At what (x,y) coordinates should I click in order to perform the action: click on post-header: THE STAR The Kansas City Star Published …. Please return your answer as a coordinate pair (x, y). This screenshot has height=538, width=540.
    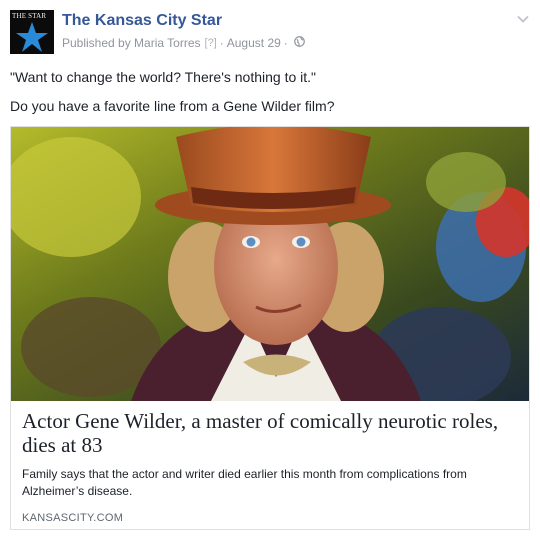
    Looking at the image, I should click on (270, 33).